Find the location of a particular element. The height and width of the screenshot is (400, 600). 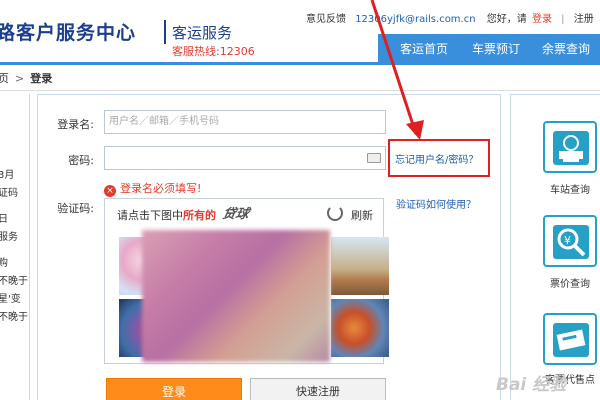

price-search-icon: ¥ is located at coordinates (570, 241).